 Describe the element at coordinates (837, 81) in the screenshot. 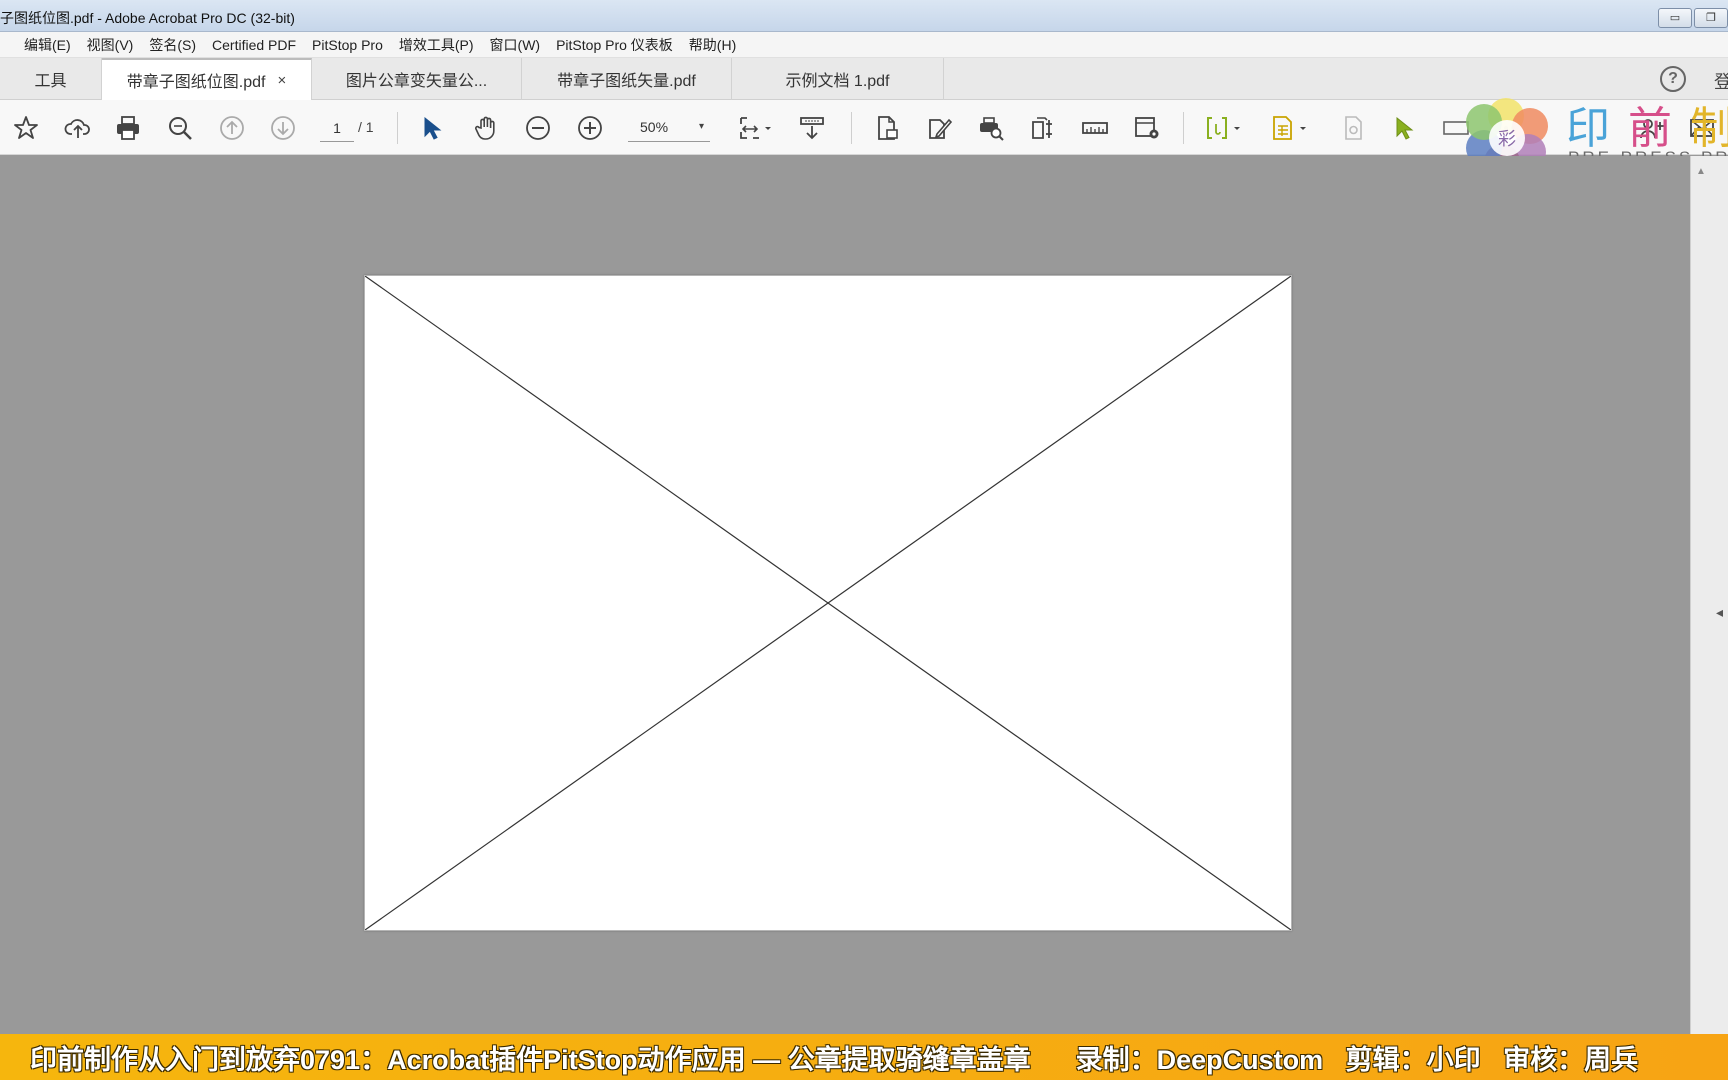

I see `tab-label: 示例文档 1.pdf` at that location.